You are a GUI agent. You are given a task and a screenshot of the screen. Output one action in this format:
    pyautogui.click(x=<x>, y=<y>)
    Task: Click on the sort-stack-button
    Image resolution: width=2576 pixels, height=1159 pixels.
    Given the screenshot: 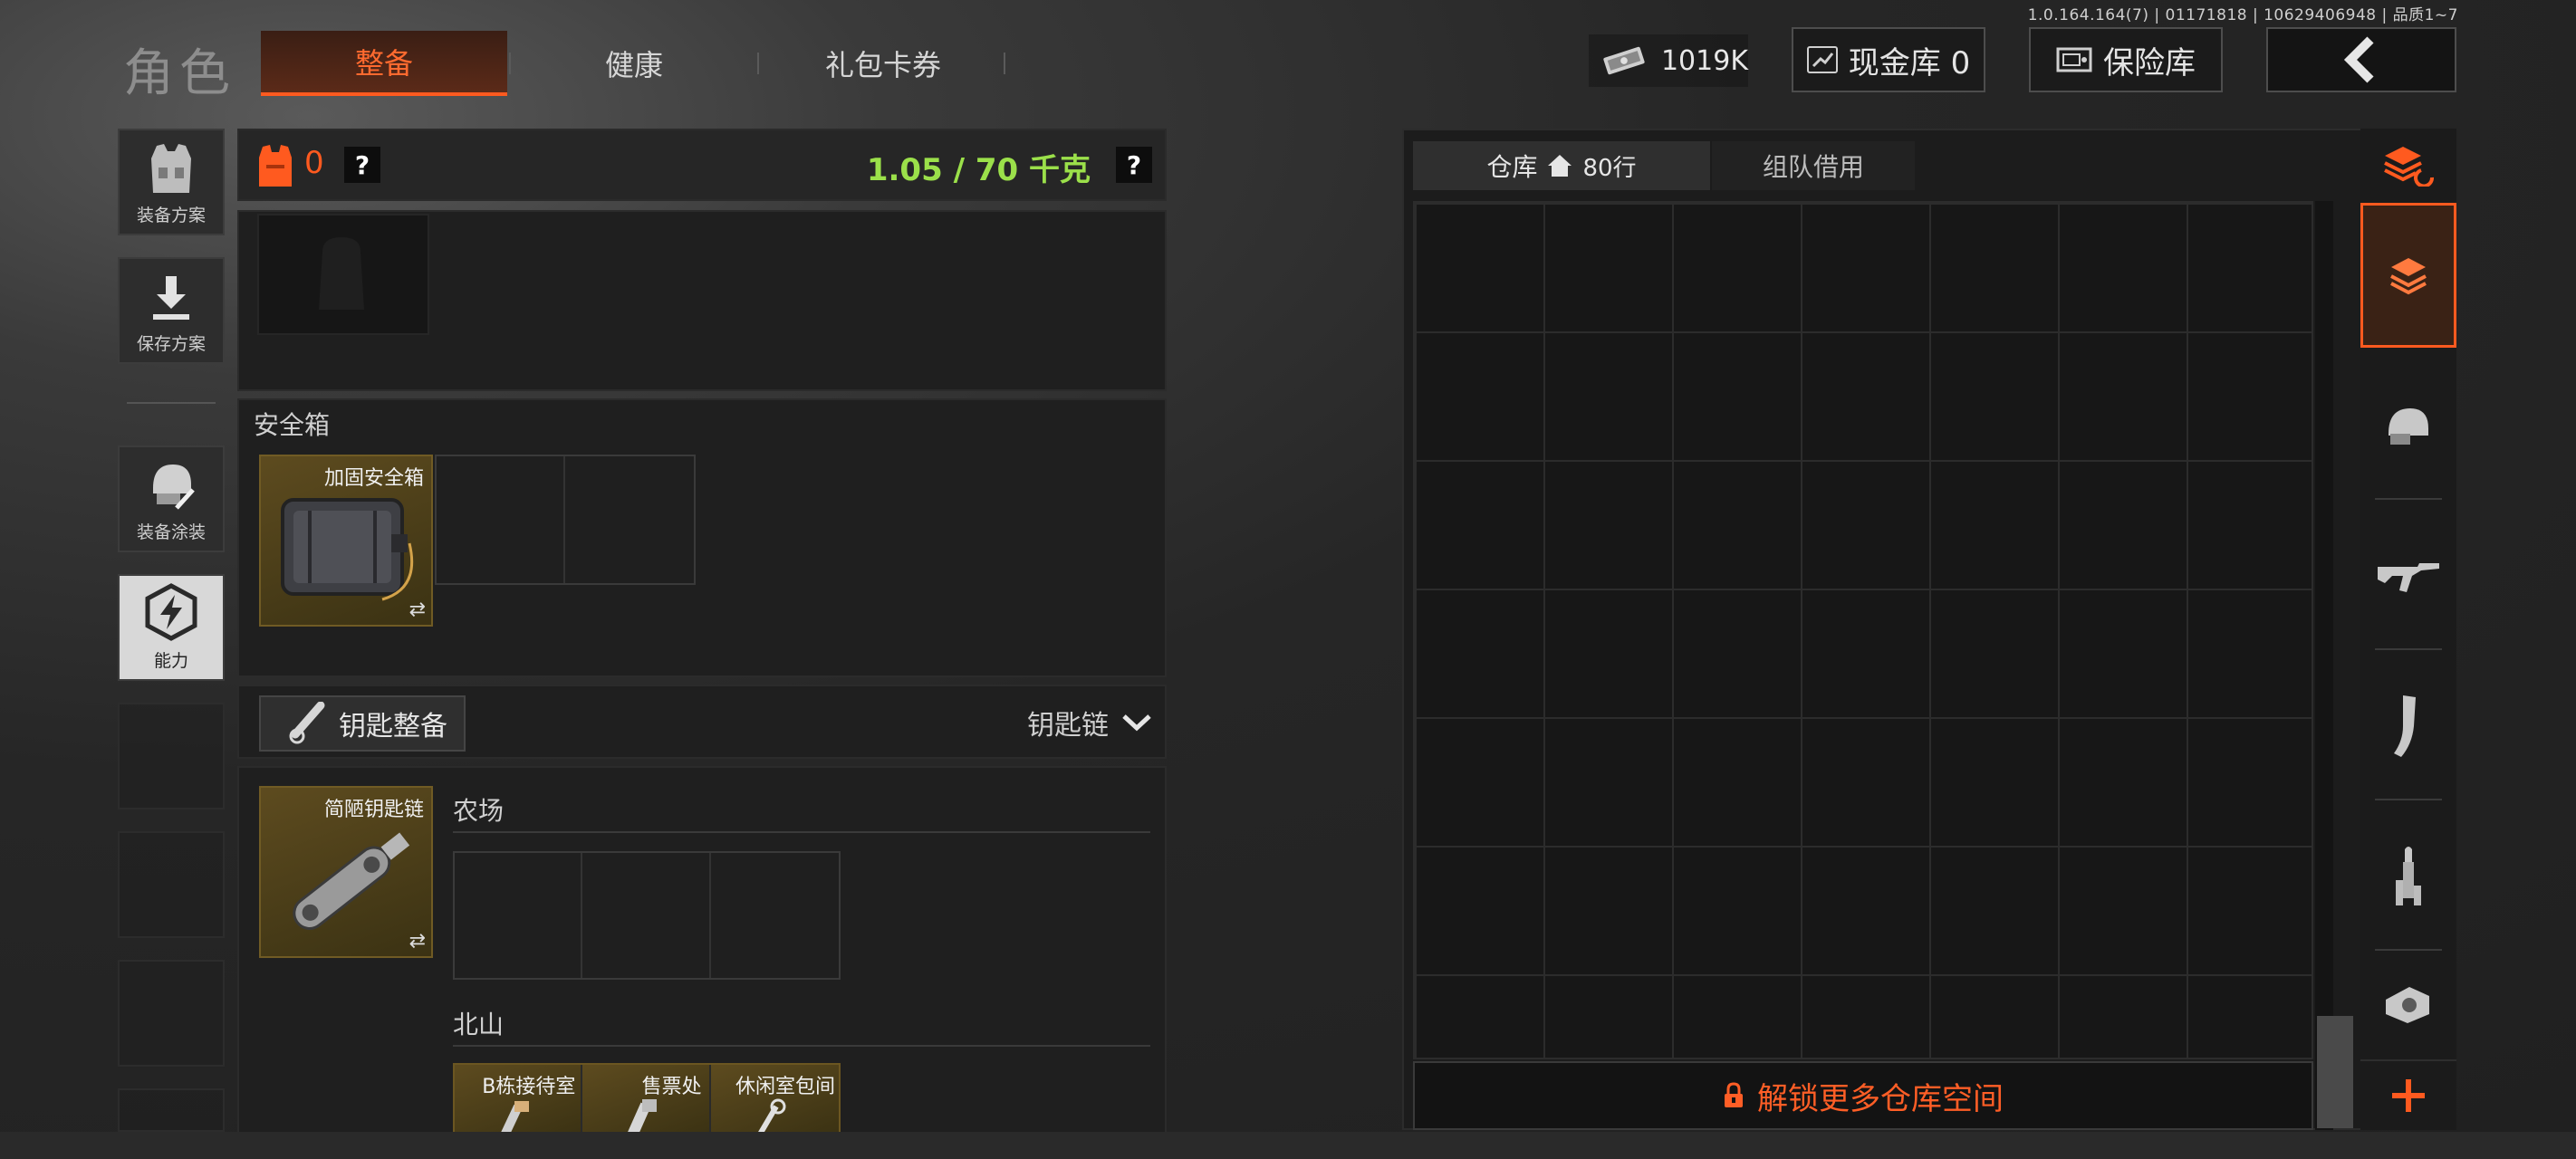 What is the action you would take?
    pyautogui.click(x=2408, y=165)
    